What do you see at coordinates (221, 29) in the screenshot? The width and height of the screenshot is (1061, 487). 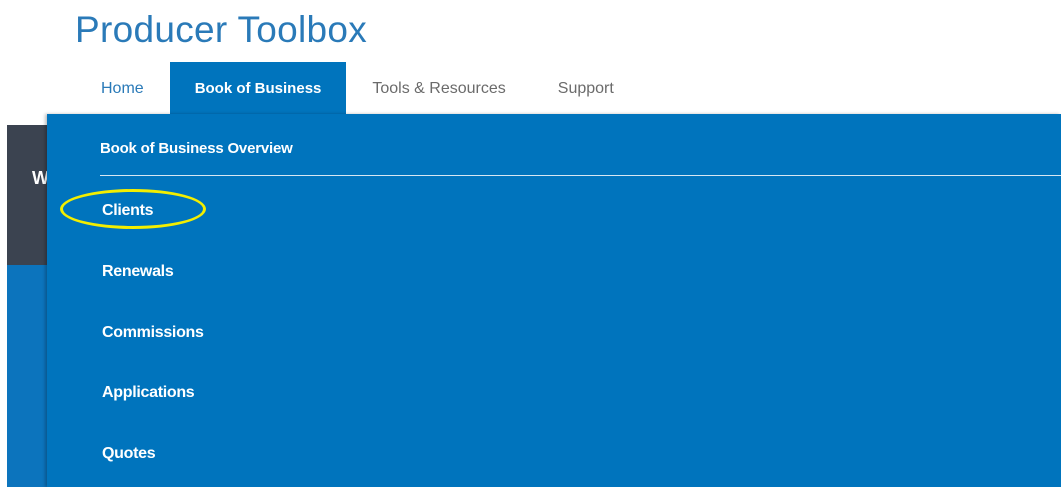 I see `page-title: Producer Toolbox` at bounding box center [221, 29].